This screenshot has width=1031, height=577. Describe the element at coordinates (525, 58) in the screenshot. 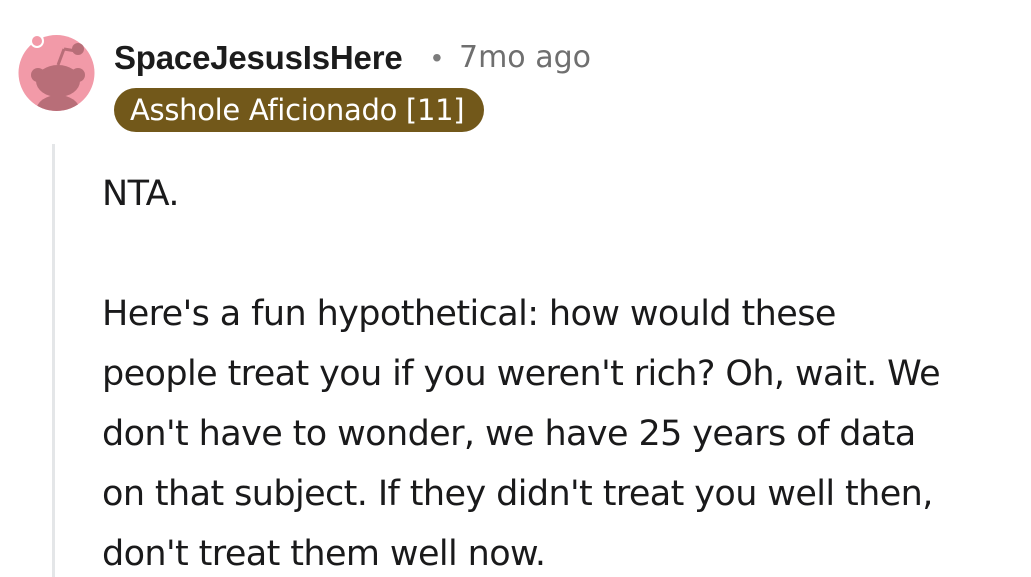

I see `comment-timestamp: 7mo ago` at that location.